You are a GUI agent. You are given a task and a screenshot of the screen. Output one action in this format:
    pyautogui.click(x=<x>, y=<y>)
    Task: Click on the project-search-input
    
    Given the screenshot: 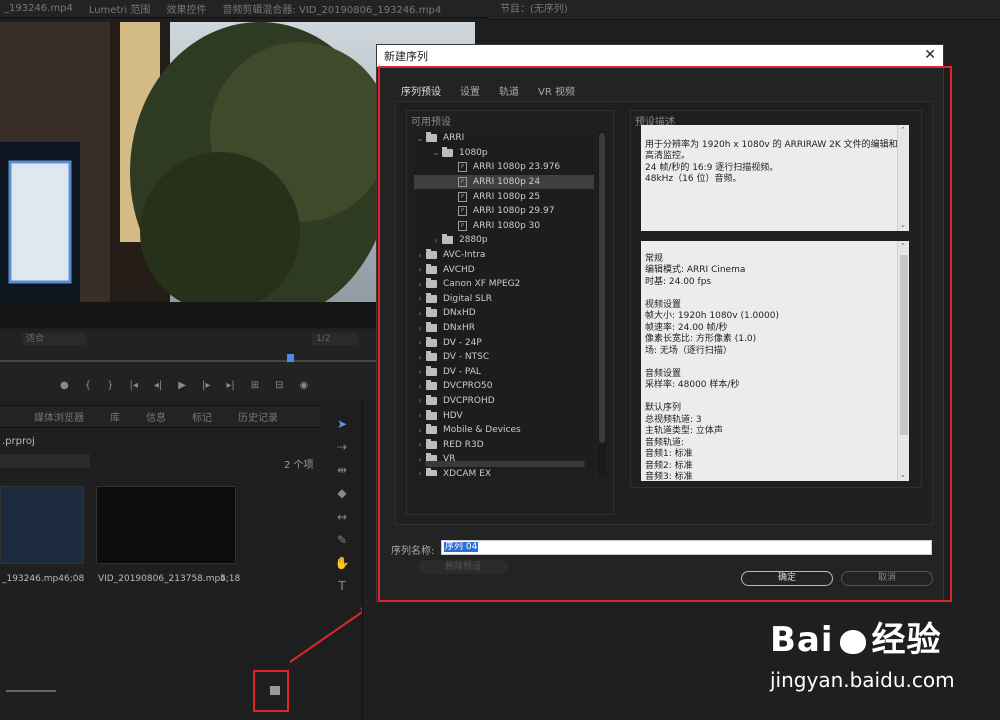 What is the action you would take?
    pyautogui.click(x=45, y=461)
    